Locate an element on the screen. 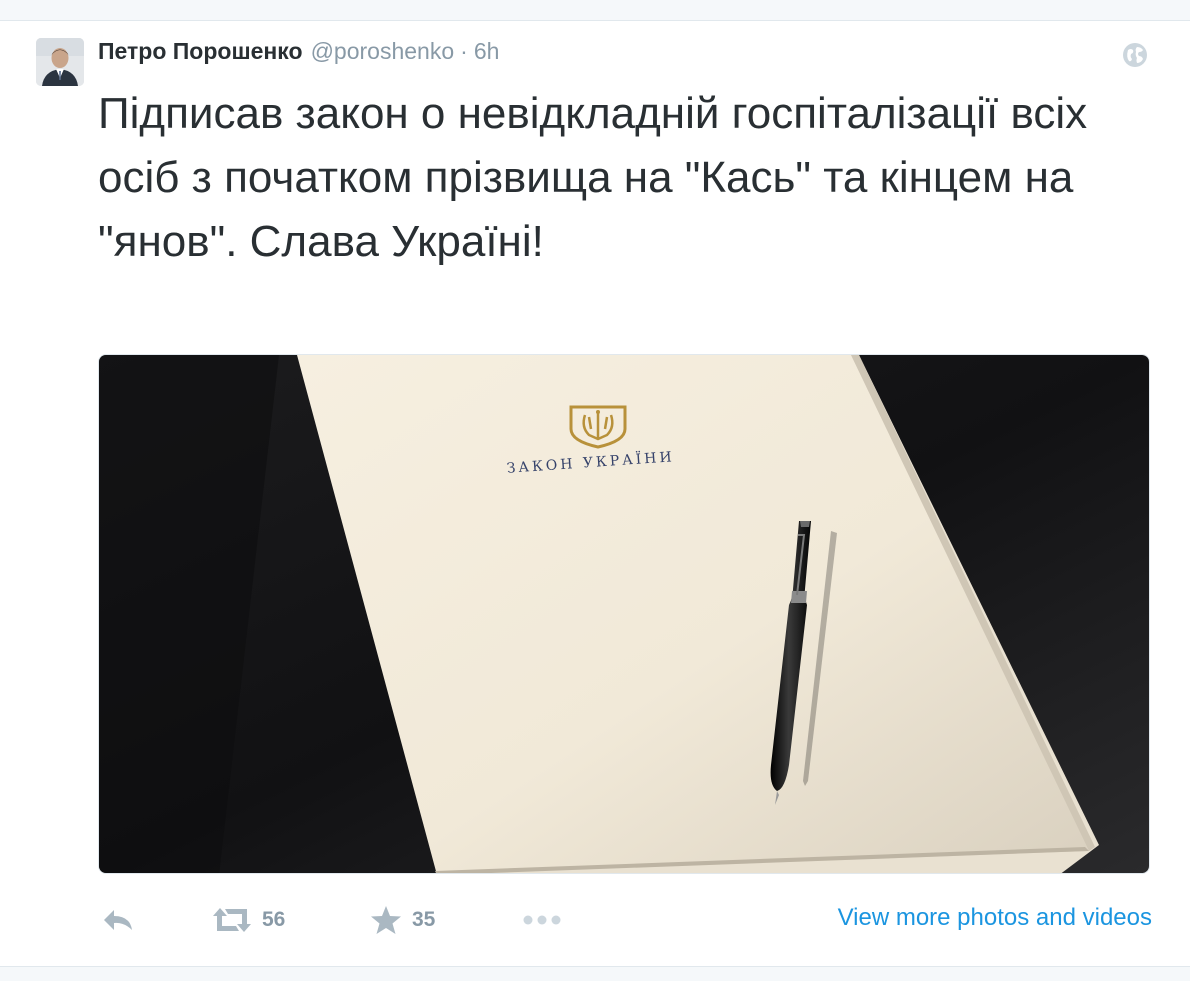 The height and width of the screenshot is (981, 1190). more-dots-icon is located at coordinates (542, 920).